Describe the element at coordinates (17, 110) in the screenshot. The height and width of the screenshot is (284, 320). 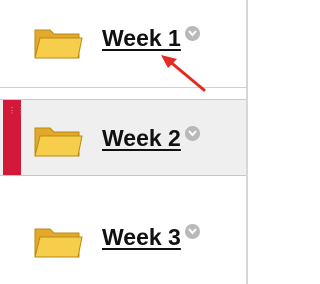
I see `grip-icon: ⋮⋮` at that location.